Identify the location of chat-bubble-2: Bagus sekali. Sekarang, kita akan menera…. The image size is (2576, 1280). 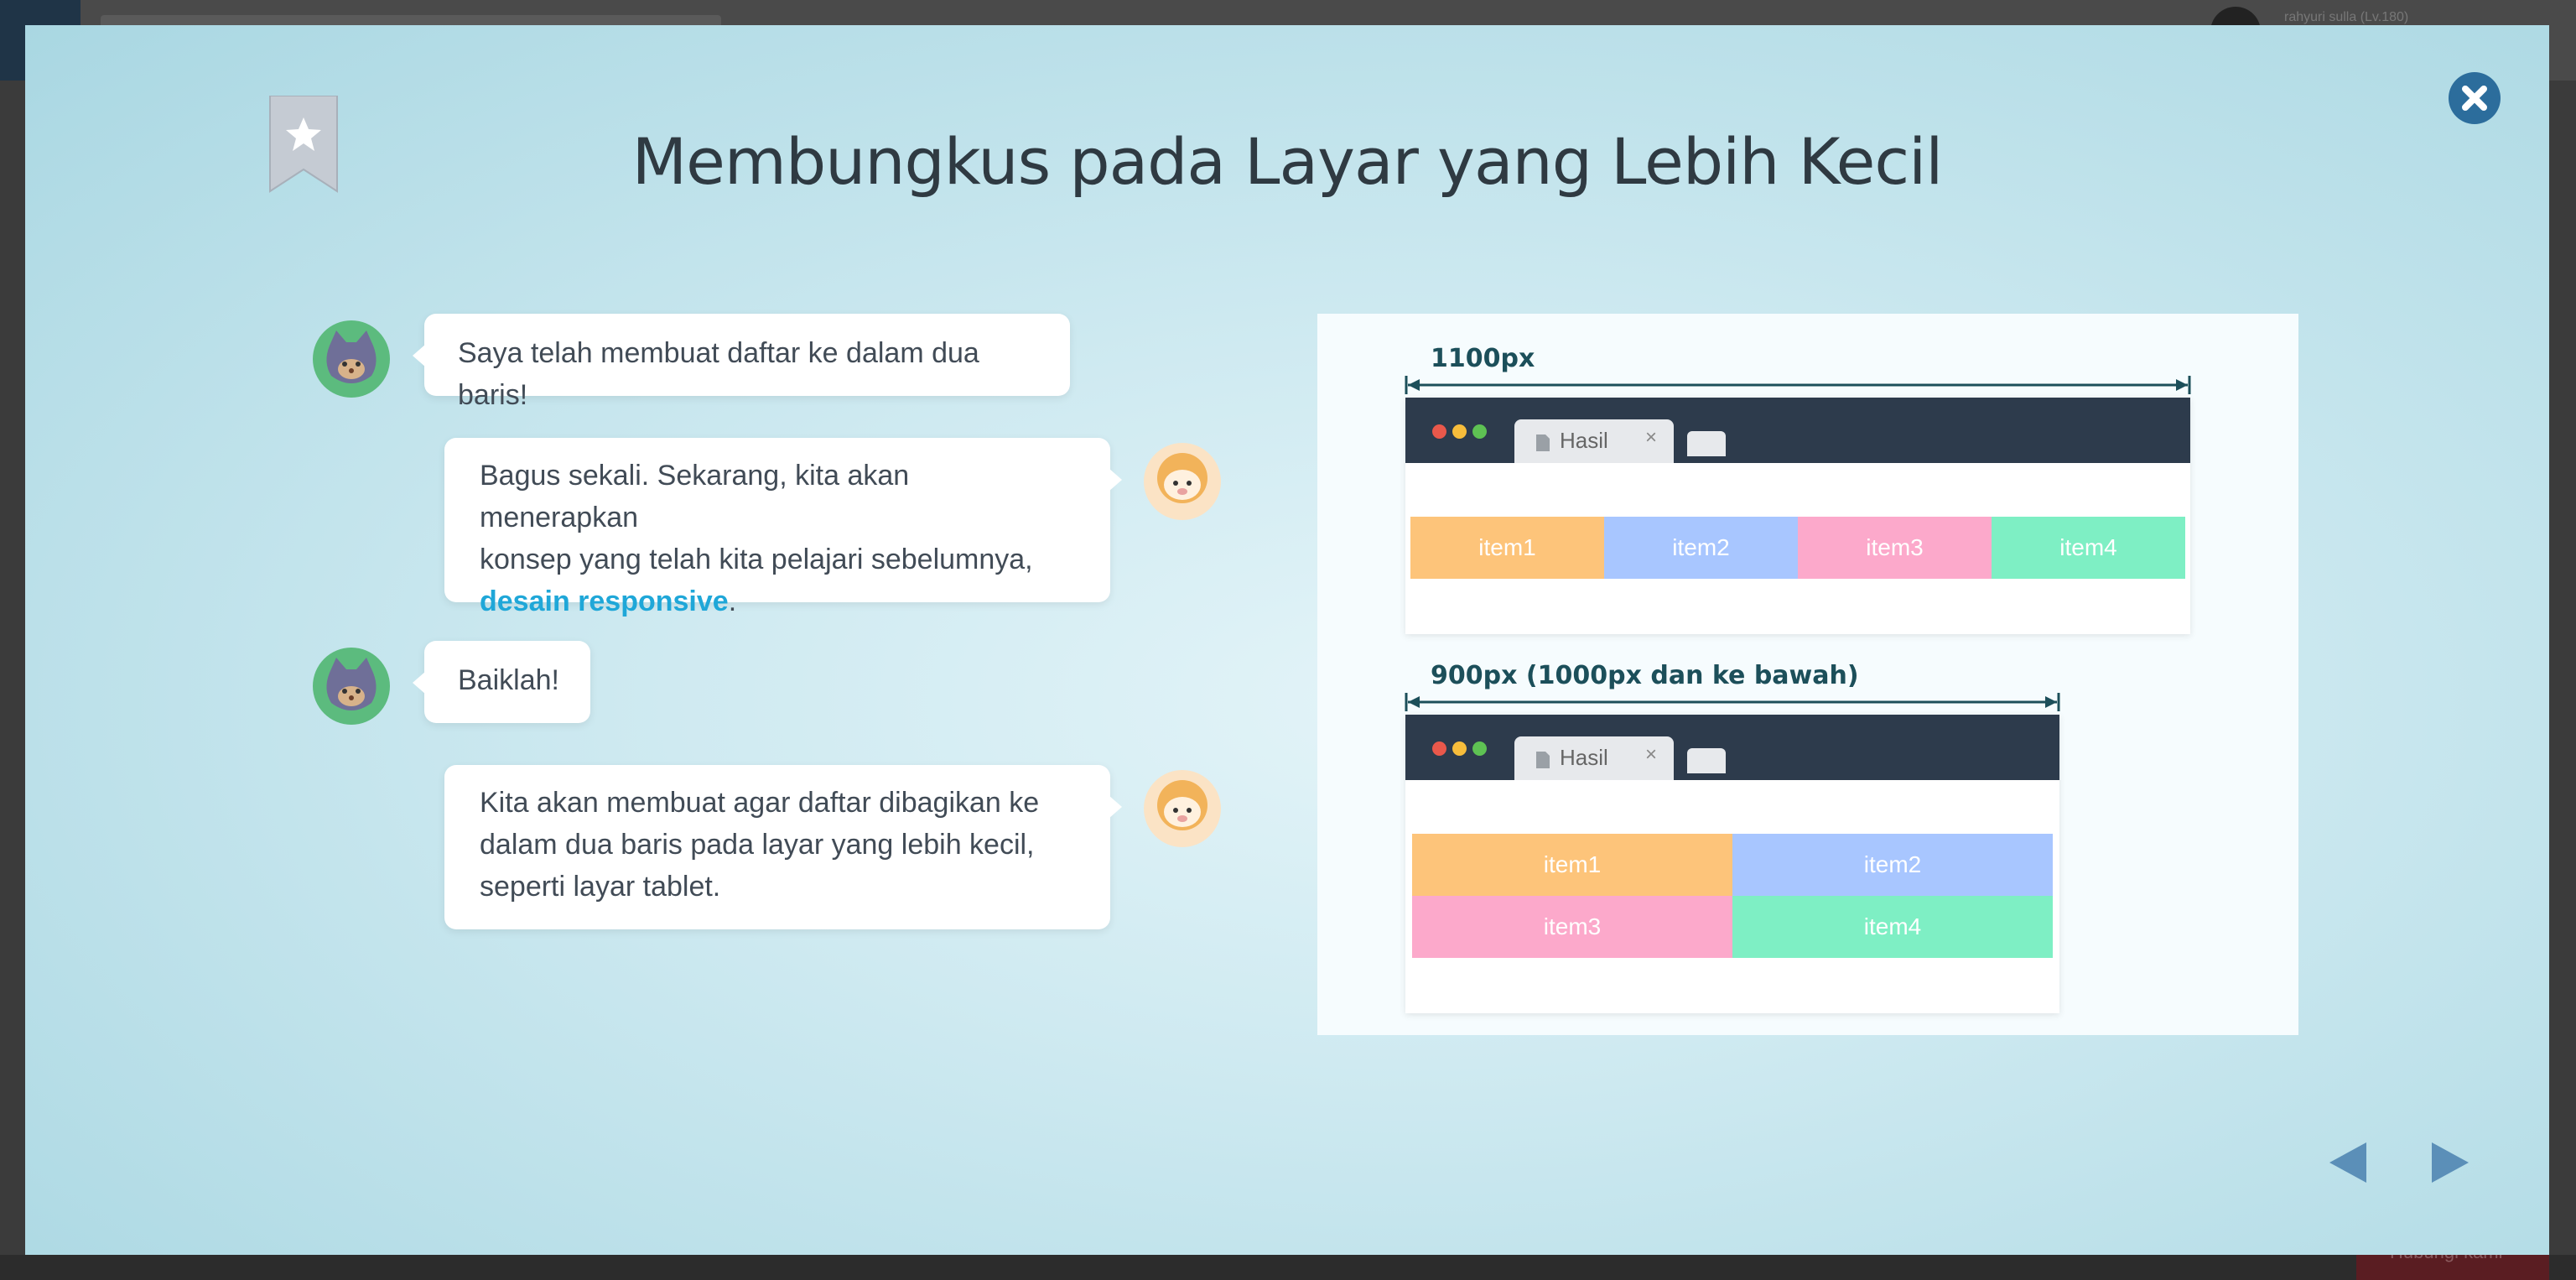
(783, 527).